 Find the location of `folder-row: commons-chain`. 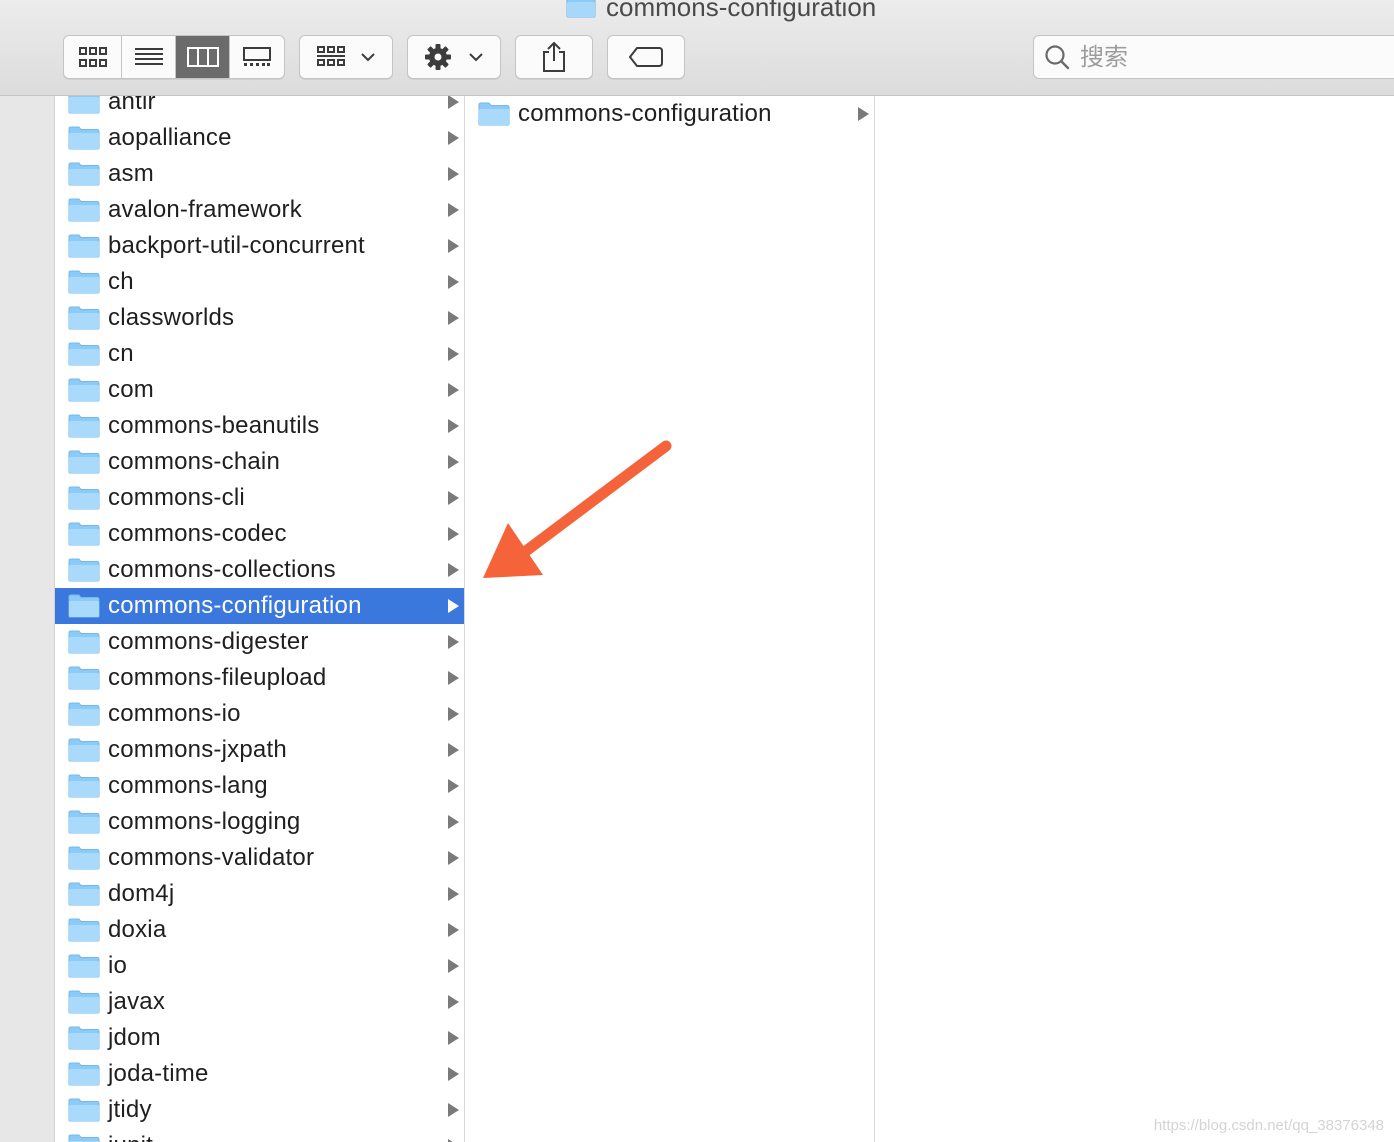

folder-row: commons-chain is located at coordinates (259, 462).